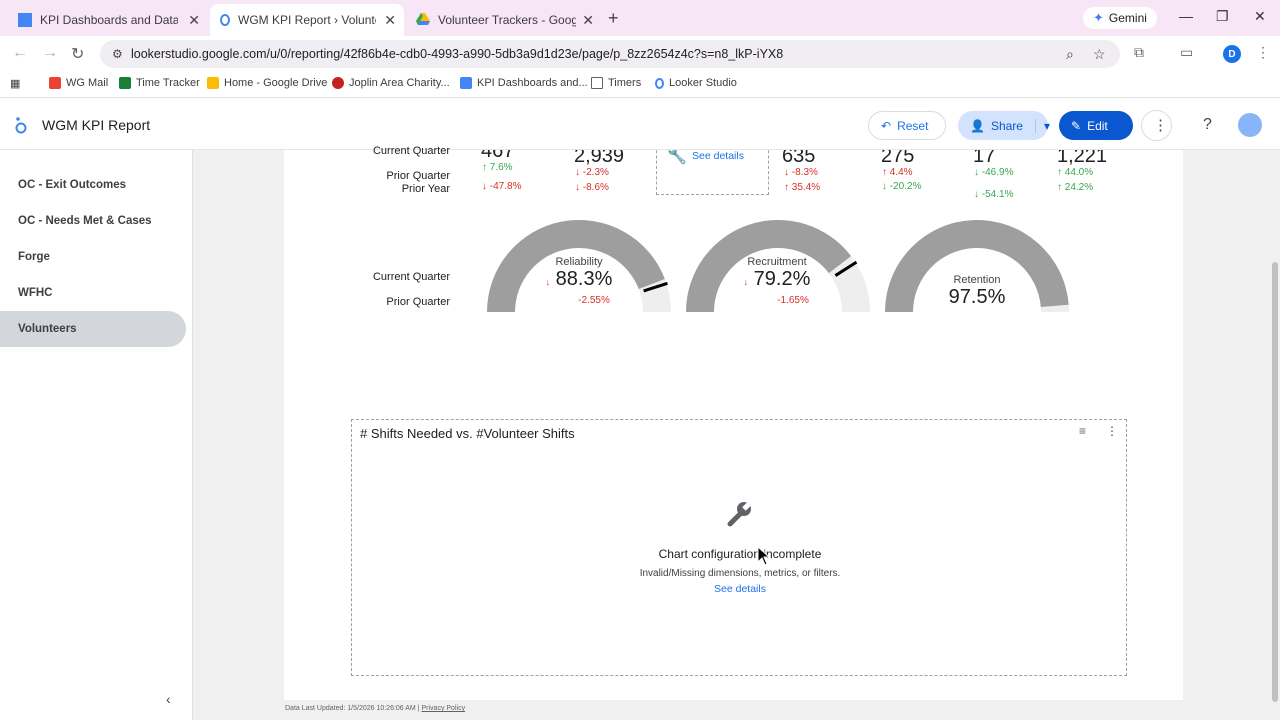 Image resolution: width=1280 pixels, height=720 pixels. What do you see at coordinates (168, 699) in the screenshot?
I see `collapse-sidebar-icon: ‹` at bounding box center [168, 699].